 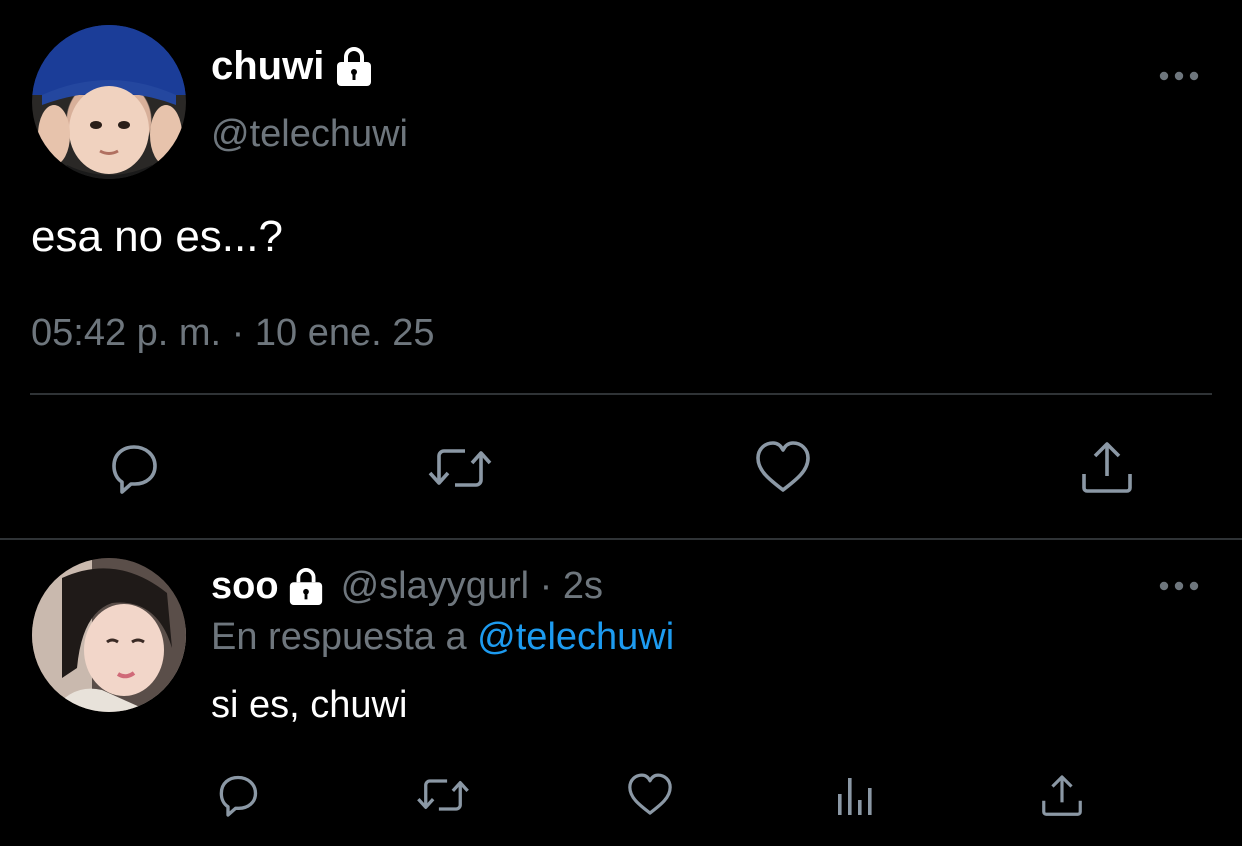 What do you see at coordinates (309, 705) in the screenshot?
I see `tweet-text: si es, chuwi` at bounding box center [309, 705].